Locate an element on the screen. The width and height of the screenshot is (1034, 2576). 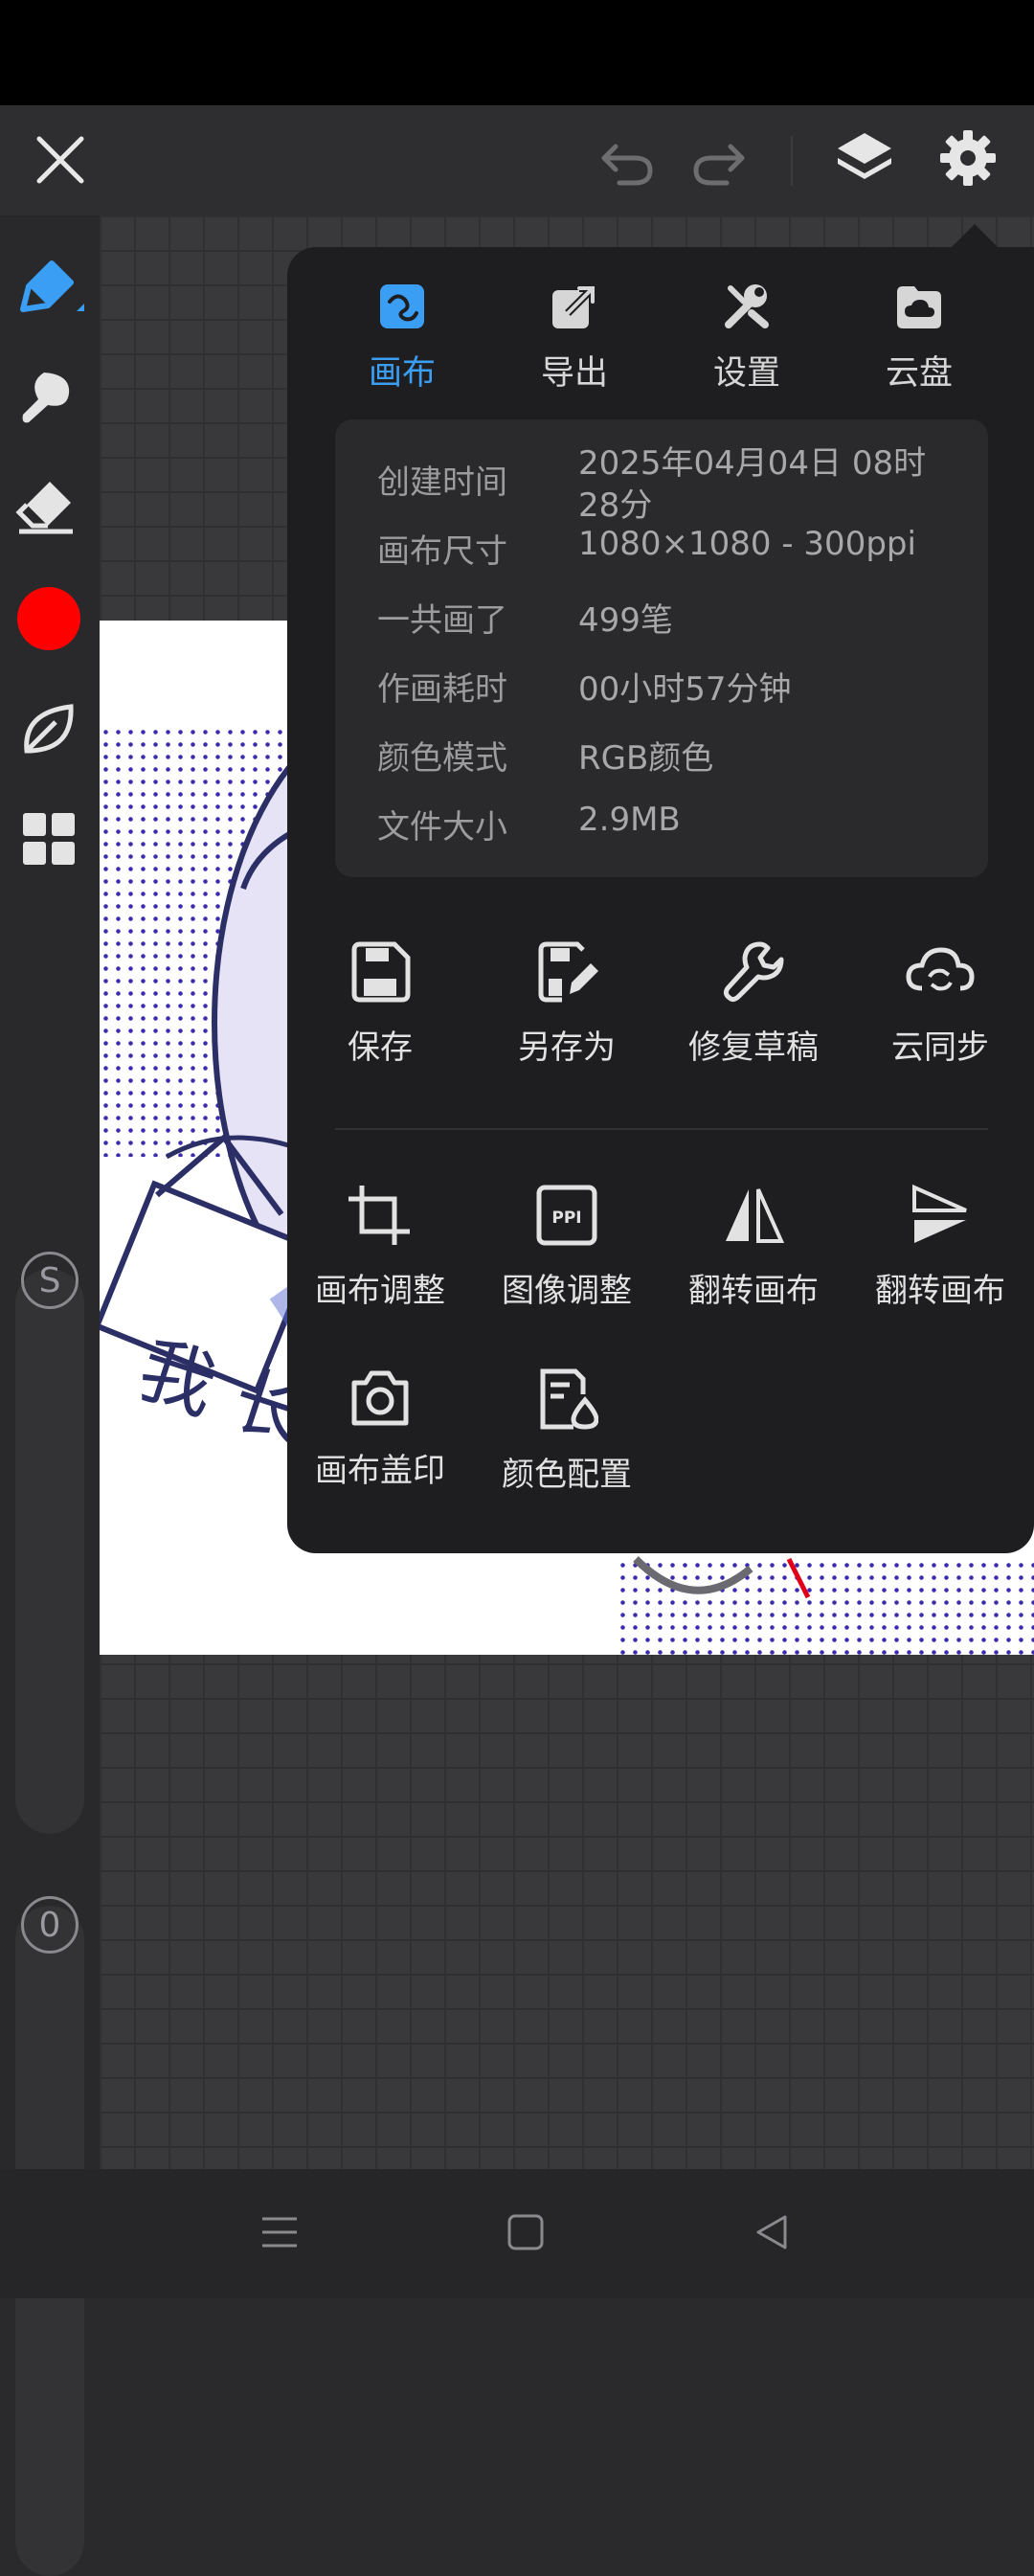
info-row-strokes: 一共画了 499笔 is located at coordinates (674, 622).